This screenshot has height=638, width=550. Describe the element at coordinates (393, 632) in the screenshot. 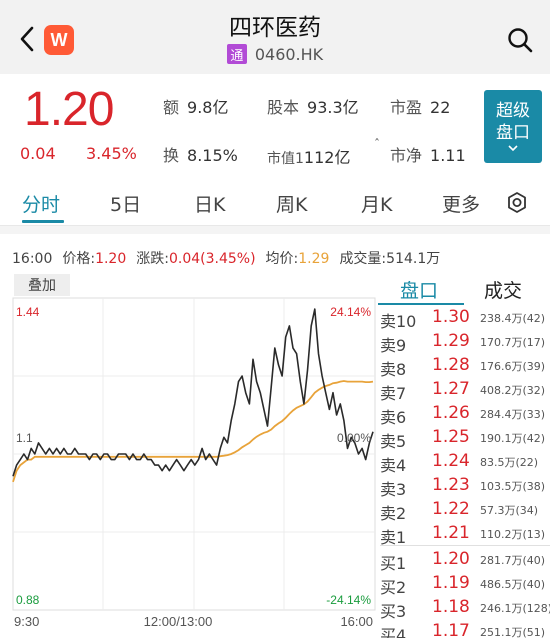

I see `bid-level: 买4` at that location.